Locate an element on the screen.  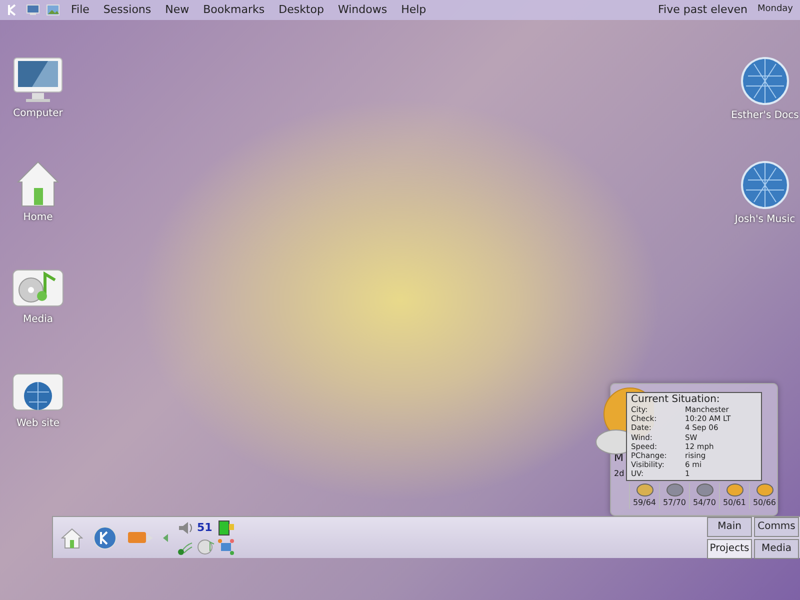
computer-icon is located at coordinates (38, 80).